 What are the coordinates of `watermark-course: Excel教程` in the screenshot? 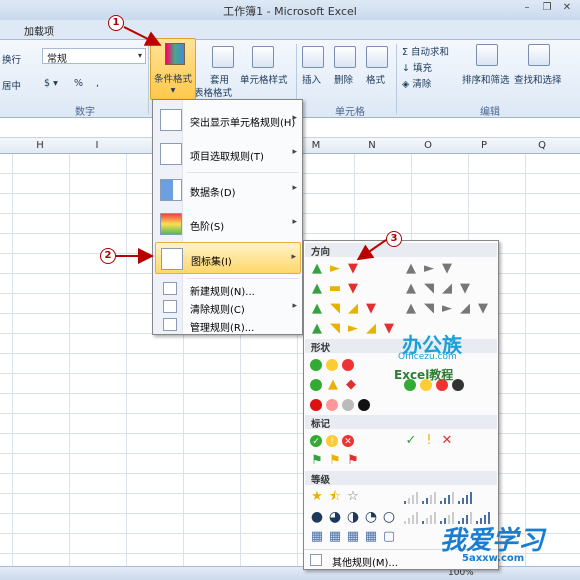 It's located at (424, 375).